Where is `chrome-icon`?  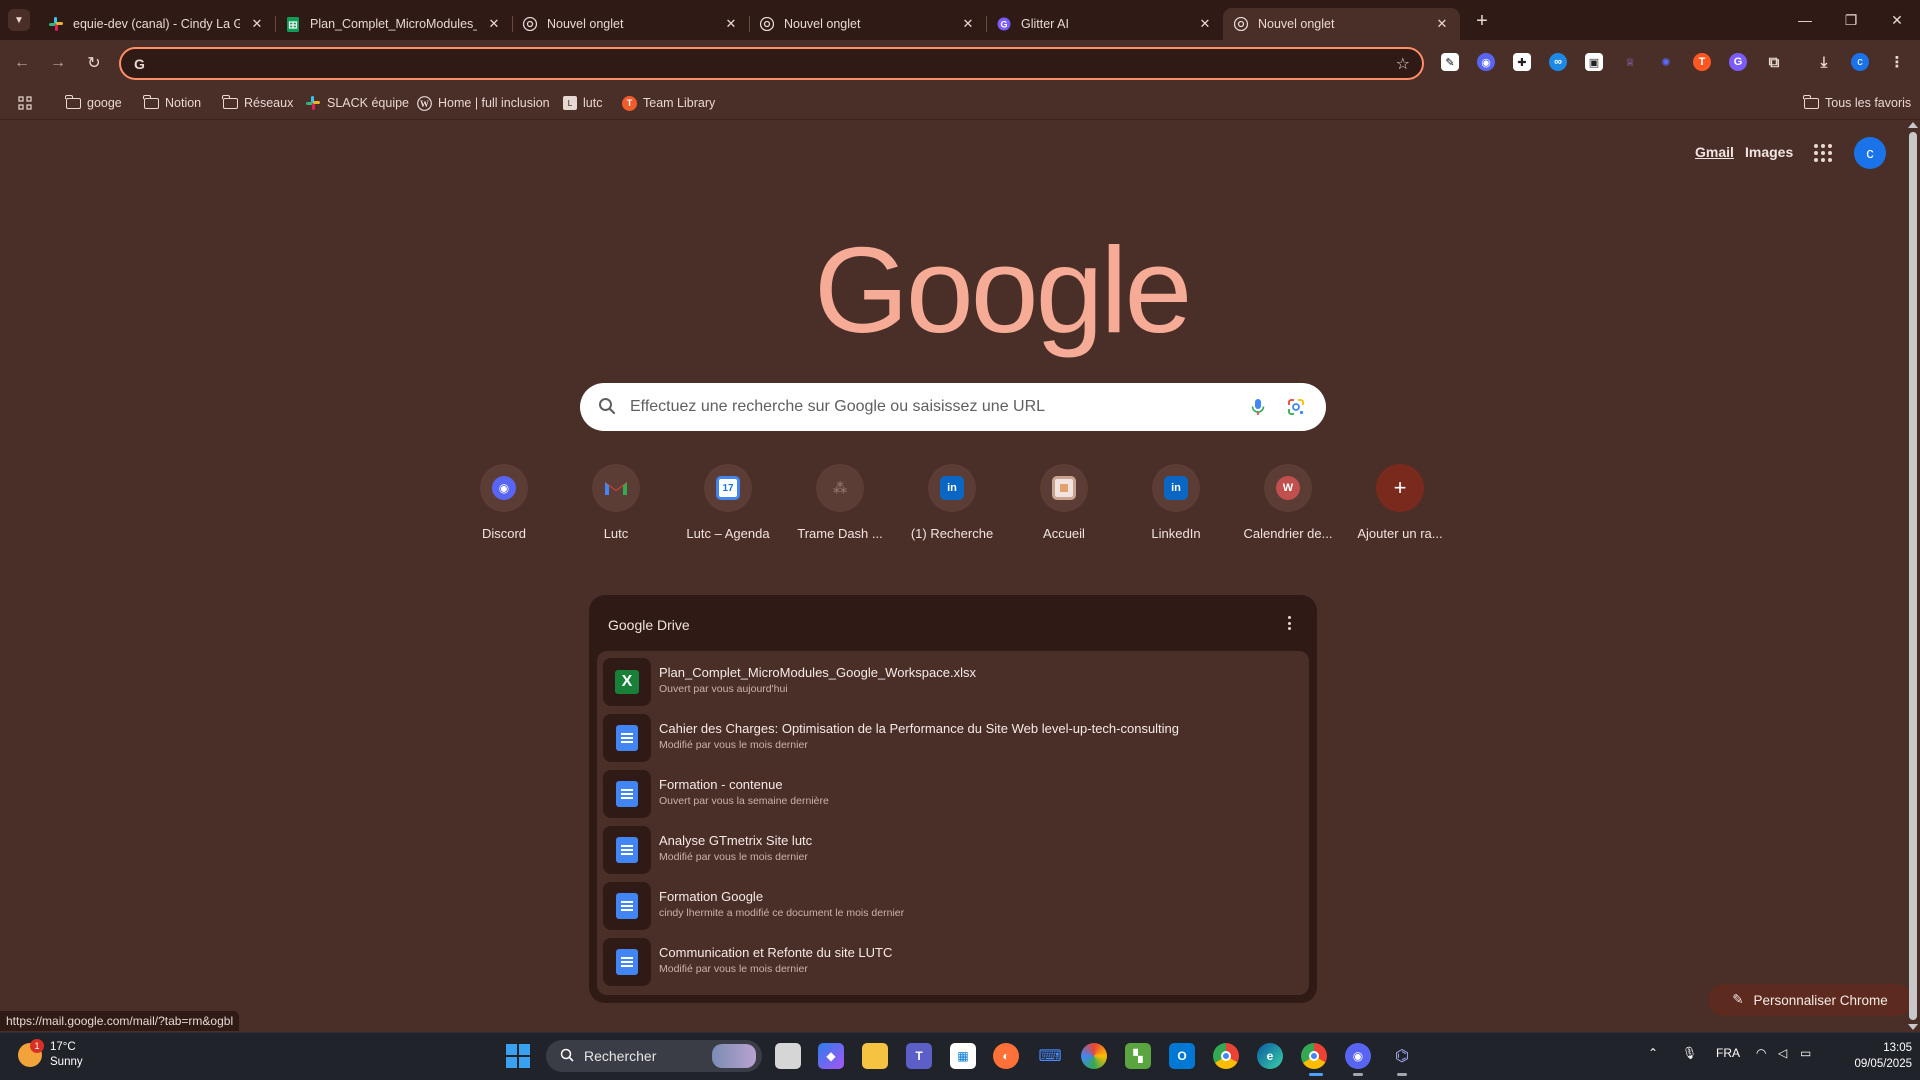
chrome-icon is located at coordinates (1226, 1056).